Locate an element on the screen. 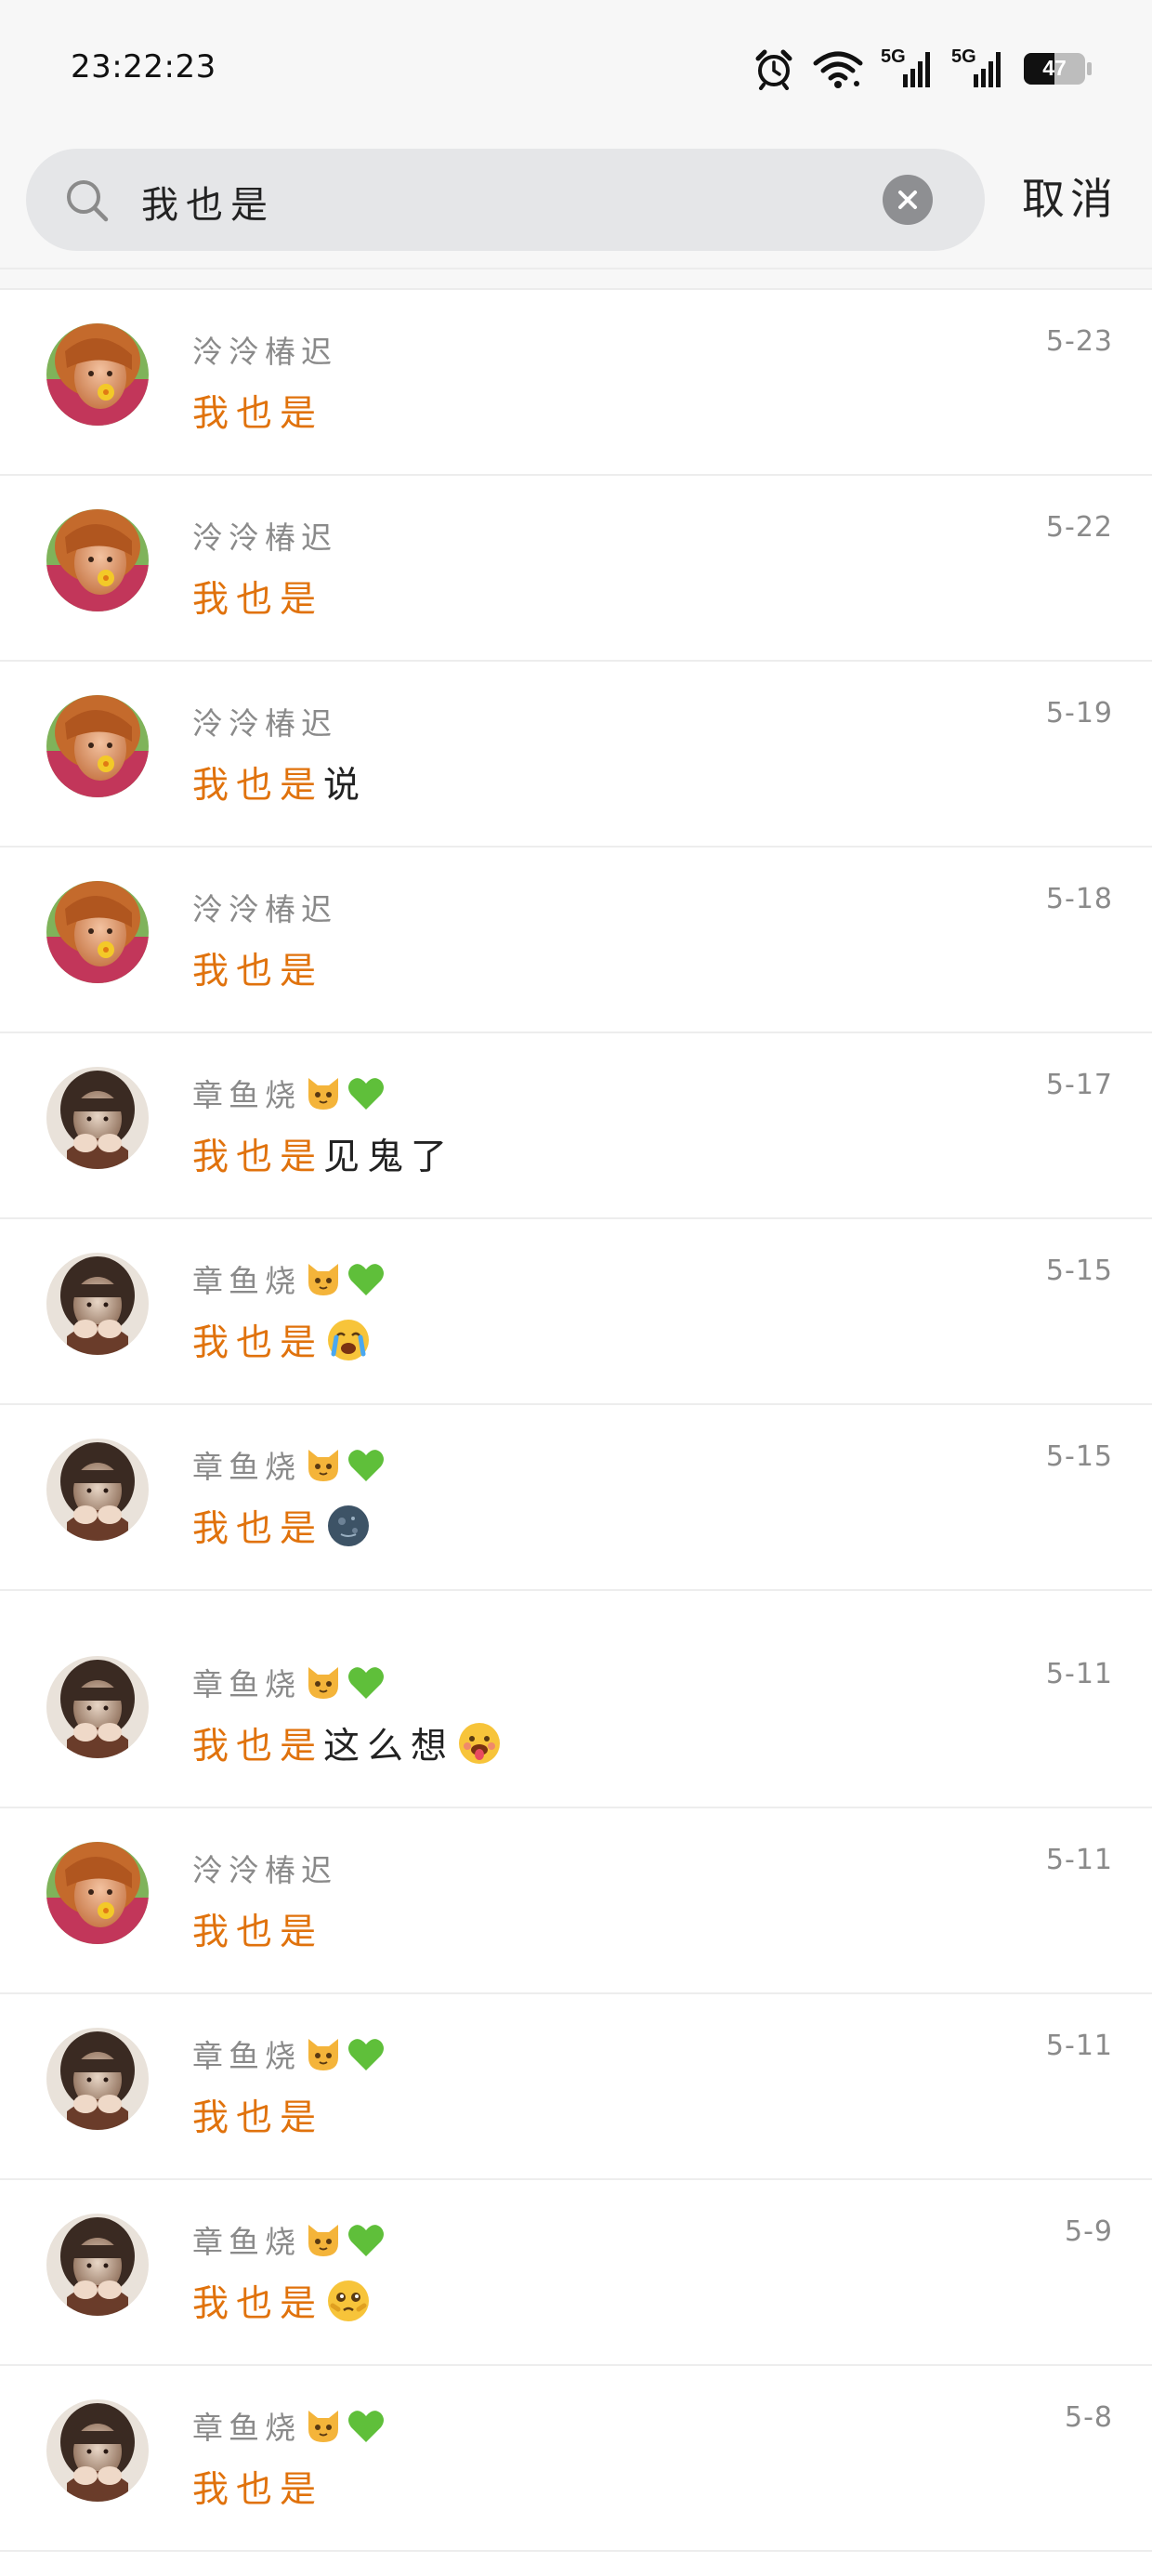 The image size is (1152, 2576). clear-search-button is located at coordinates (908, 200).